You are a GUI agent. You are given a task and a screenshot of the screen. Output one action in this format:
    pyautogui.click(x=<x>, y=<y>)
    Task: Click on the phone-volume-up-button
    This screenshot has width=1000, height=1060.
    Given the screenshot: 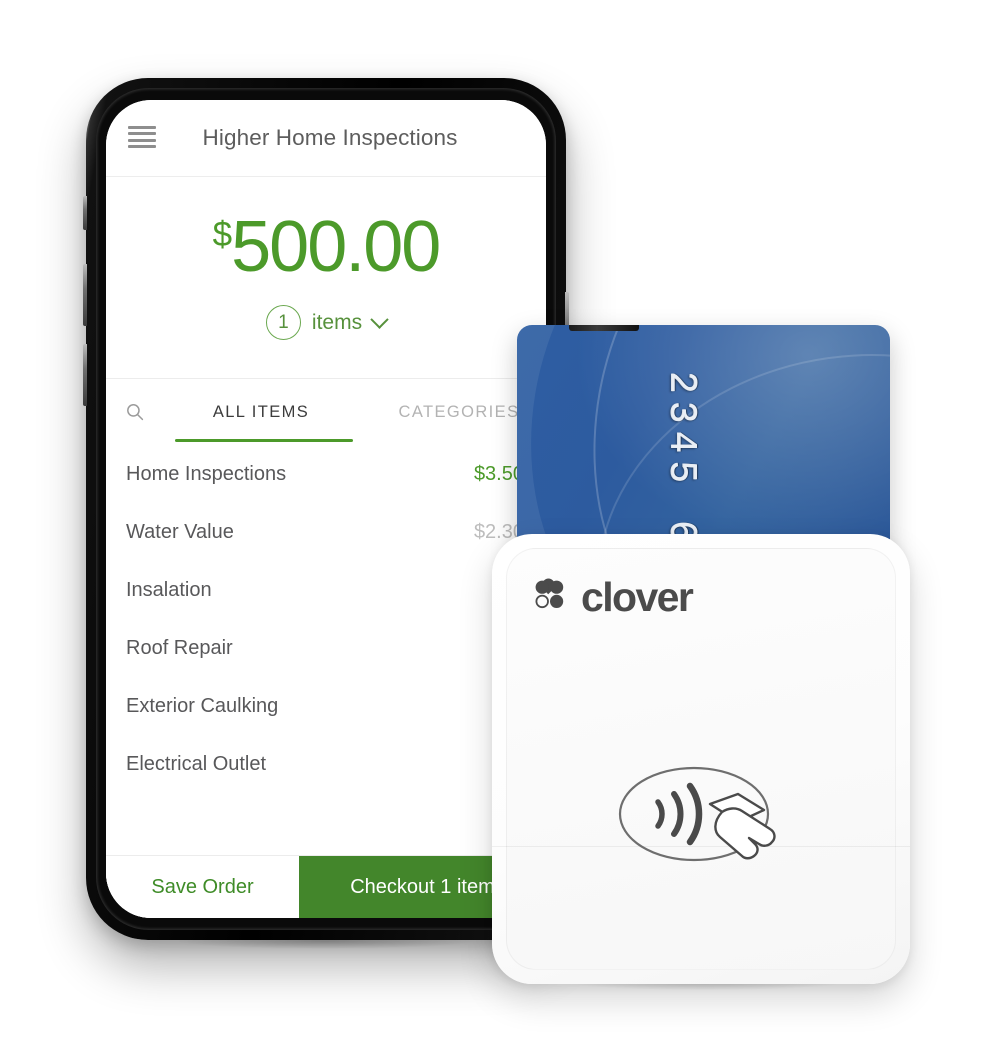 What is the action you would take?
    pyautogui.click(x=85, y=295)
    